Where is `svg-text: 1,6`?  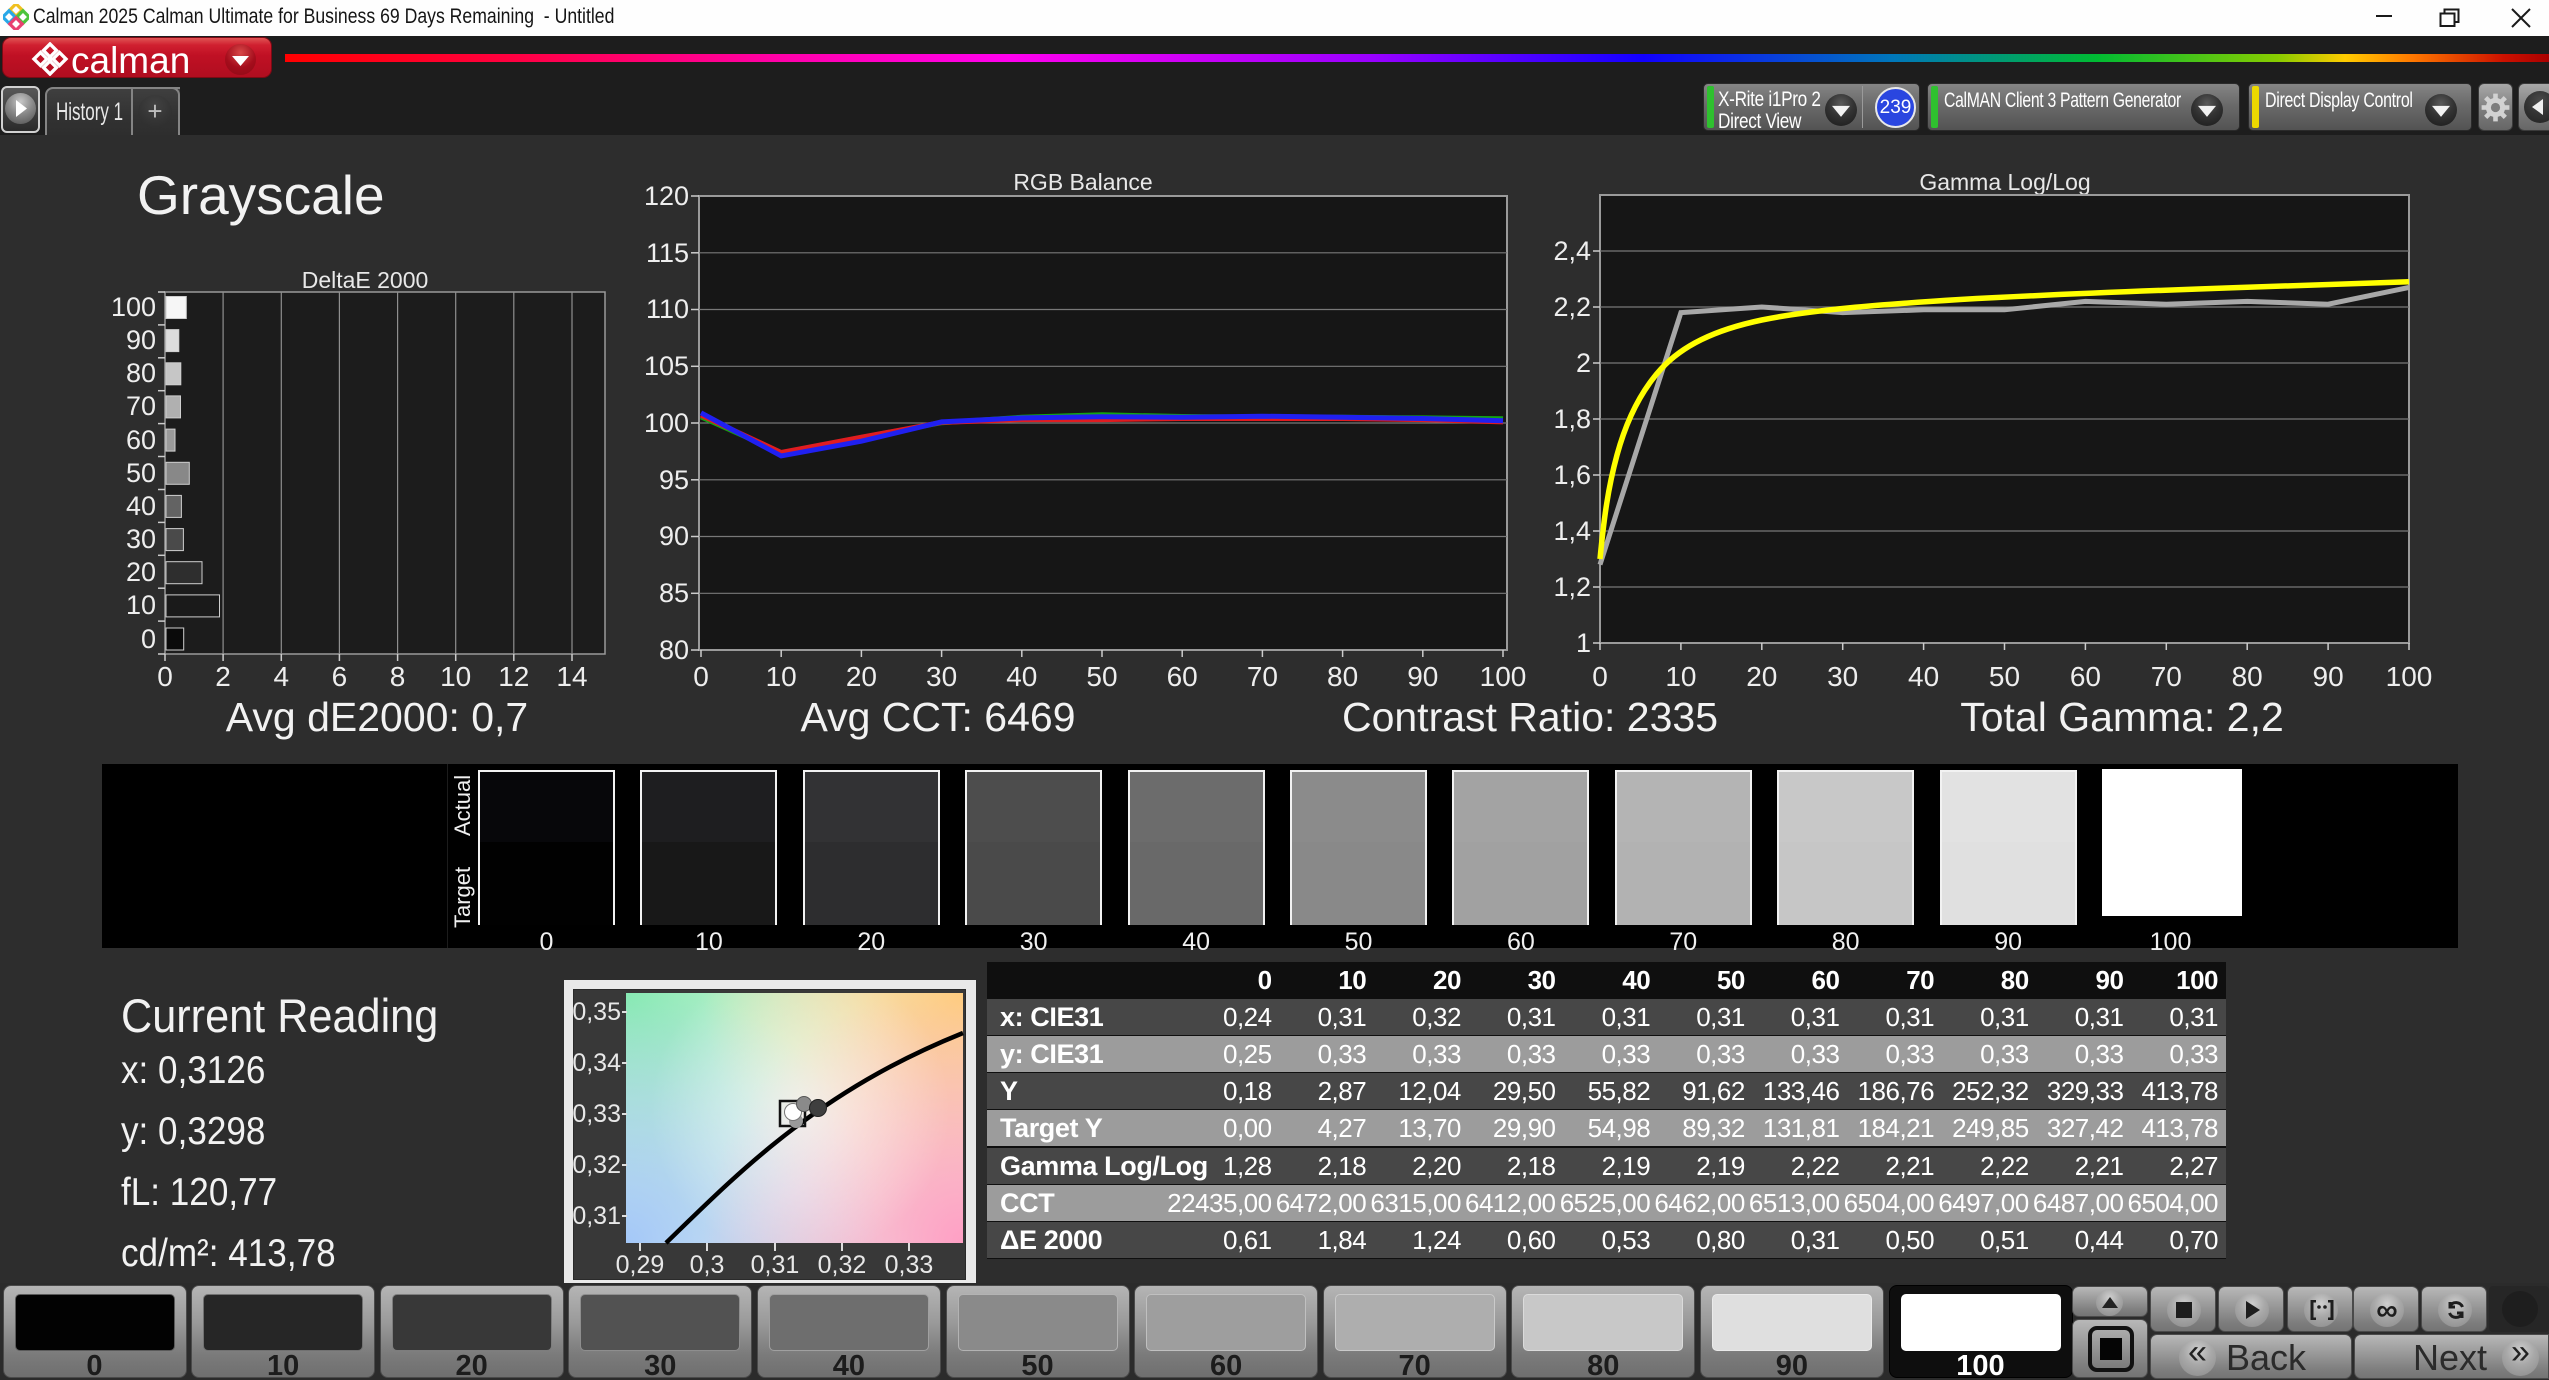
svg-text: 1,6 is located at coordinates (1572, 475).